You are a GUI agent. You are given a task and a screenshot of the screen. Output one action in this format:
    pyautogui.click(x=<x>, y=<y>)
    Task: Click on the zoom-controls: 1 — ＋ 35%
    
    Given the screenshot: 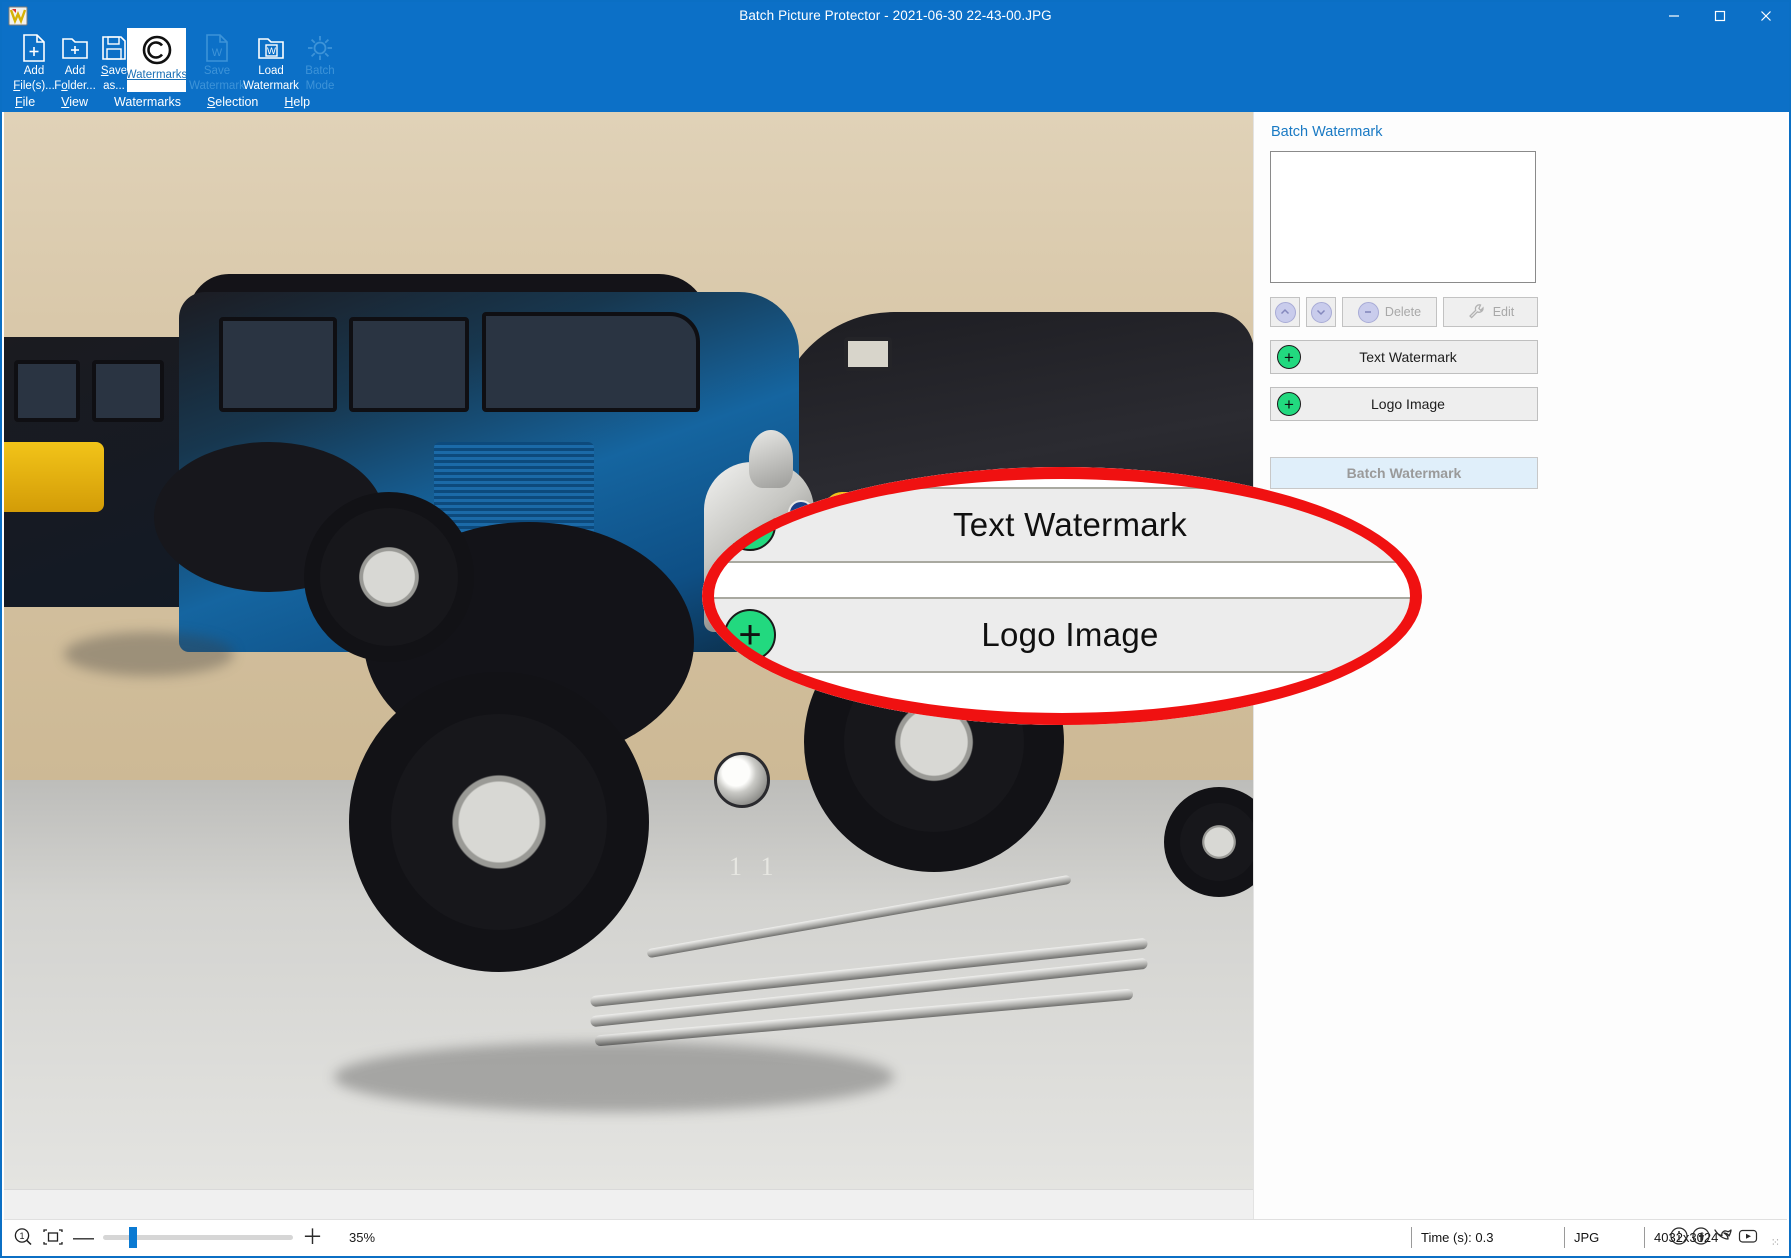 What is the action you would take?
    pyautogui.click(x=190, y=1237)
    